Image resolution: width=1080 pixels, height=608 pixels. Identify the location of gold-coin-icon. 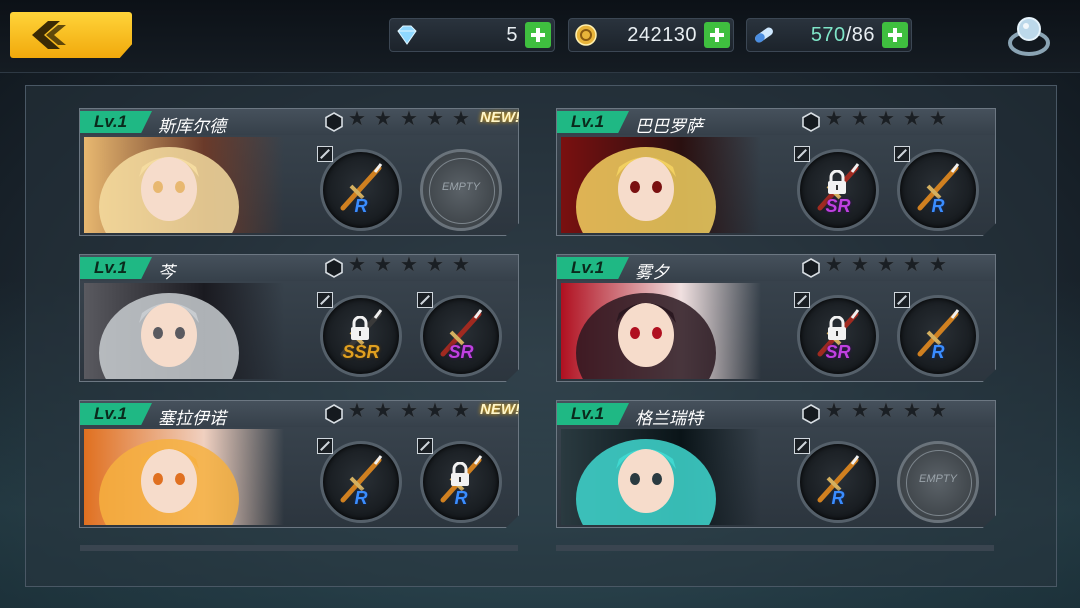
(586, 35).